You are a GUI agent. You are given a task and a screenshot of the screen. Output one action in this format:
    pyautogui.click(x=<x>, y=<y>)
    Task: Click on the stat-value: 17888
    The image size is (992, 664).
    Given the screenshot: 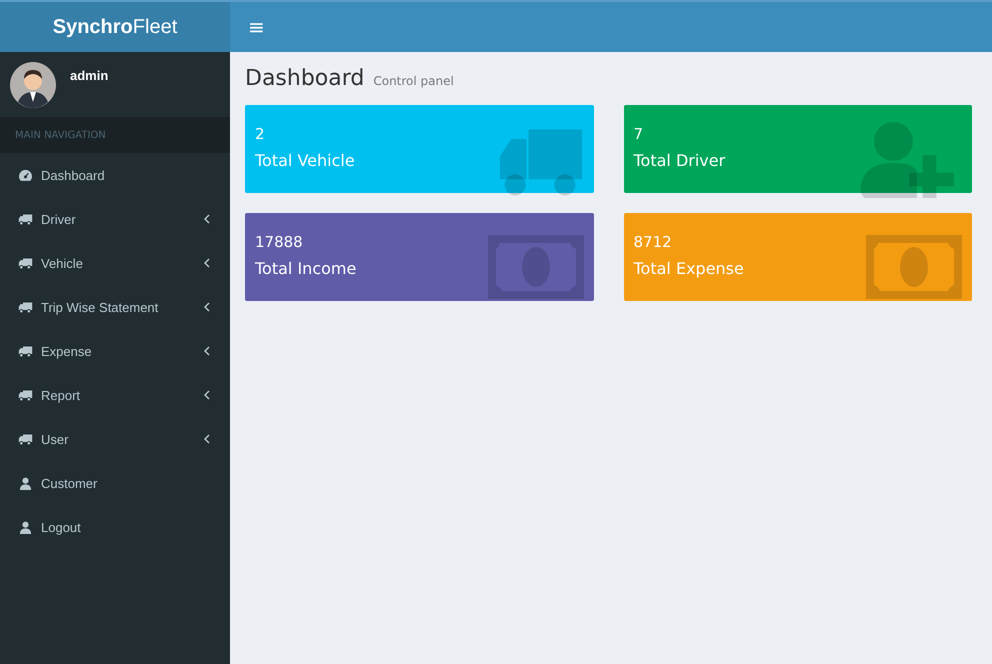 What is the action you would take?
    pyautogui.click(x=279, y=242)
    